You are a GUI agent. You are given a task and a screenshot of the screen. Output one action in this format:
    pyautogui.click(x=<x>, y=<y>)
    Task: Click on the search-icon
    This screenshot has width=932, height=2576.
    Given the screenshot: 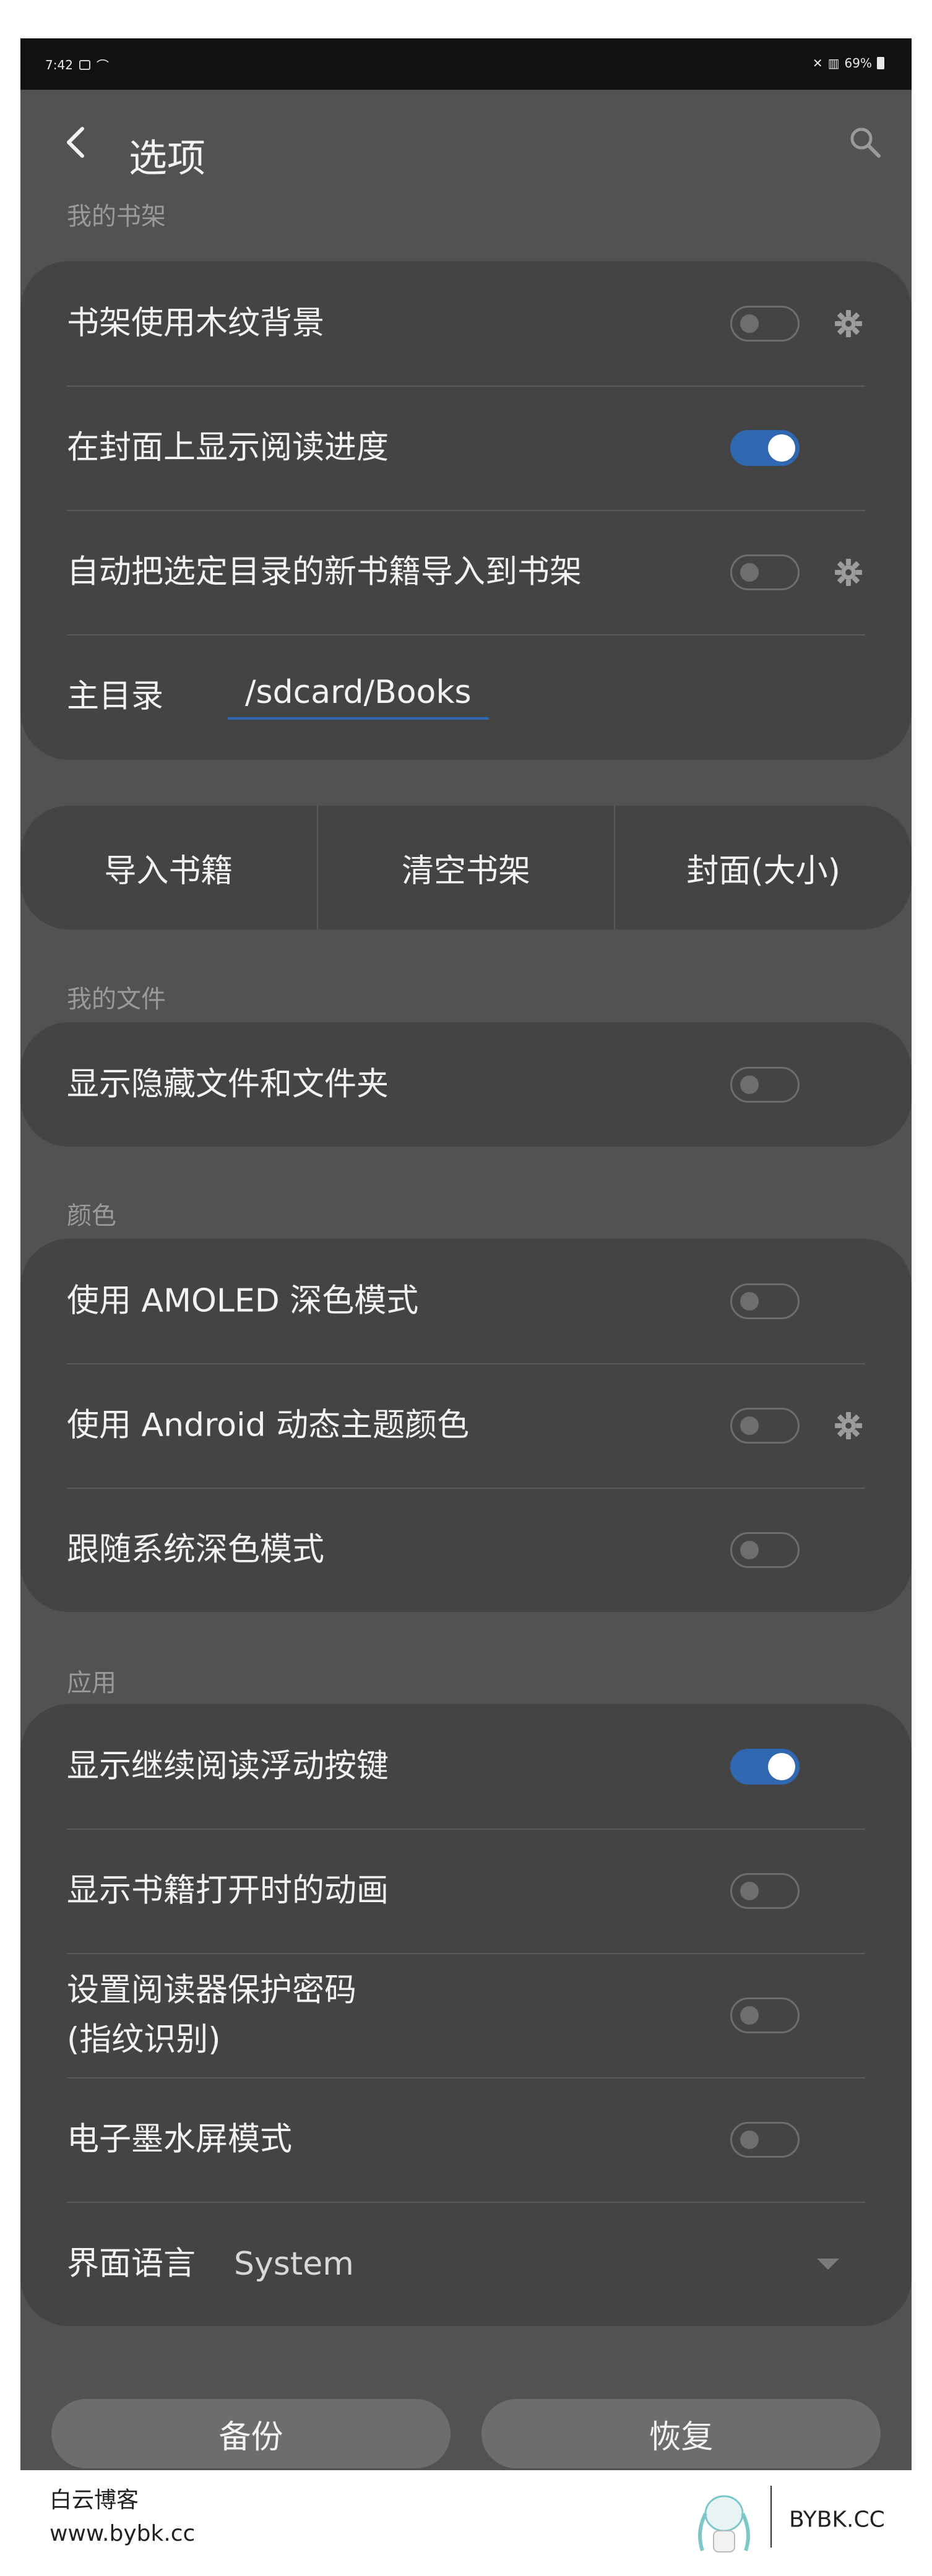 What is the action you would take?
    pyautogui.click(x=865, y=142)
    